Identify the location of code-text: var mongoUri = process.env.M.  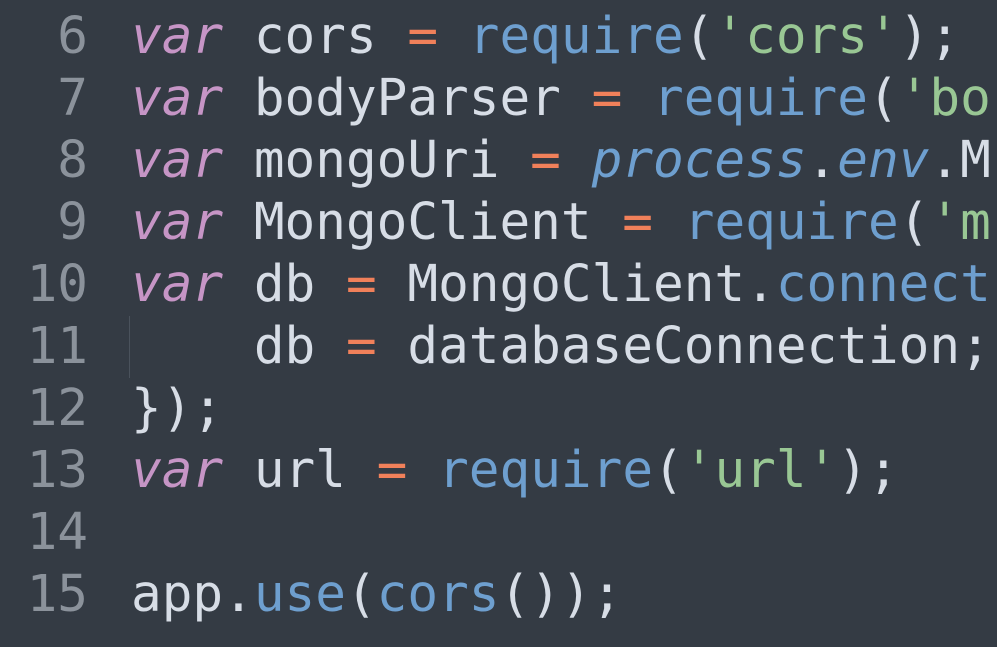
(561, 161).